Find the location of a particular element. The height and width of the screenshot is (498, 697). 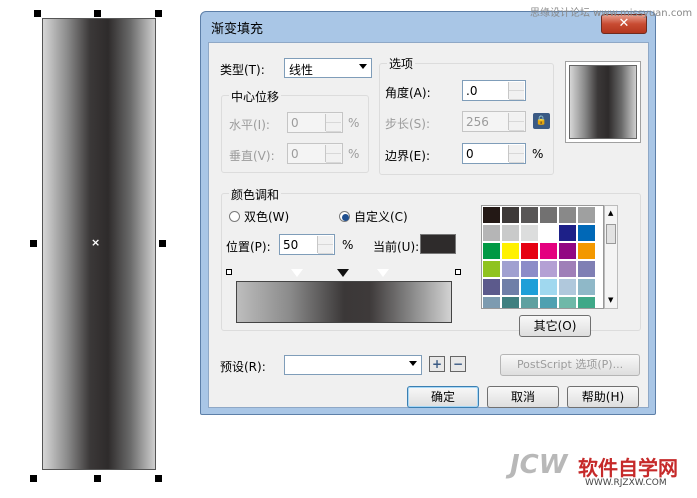

watermark-brand: JCW is located at coordinates (539, 465).